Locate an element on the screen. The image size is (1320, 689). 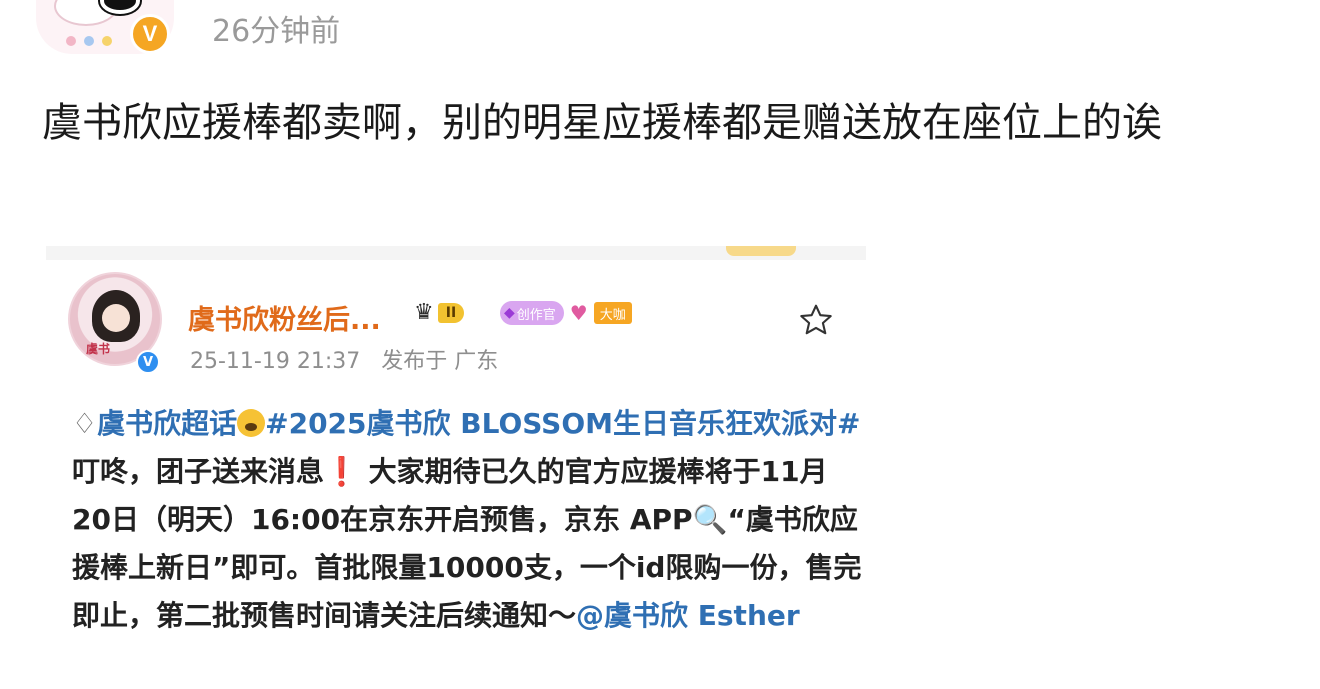
post-timestamp: 26分钟前 is located at coordinates (276, 31).